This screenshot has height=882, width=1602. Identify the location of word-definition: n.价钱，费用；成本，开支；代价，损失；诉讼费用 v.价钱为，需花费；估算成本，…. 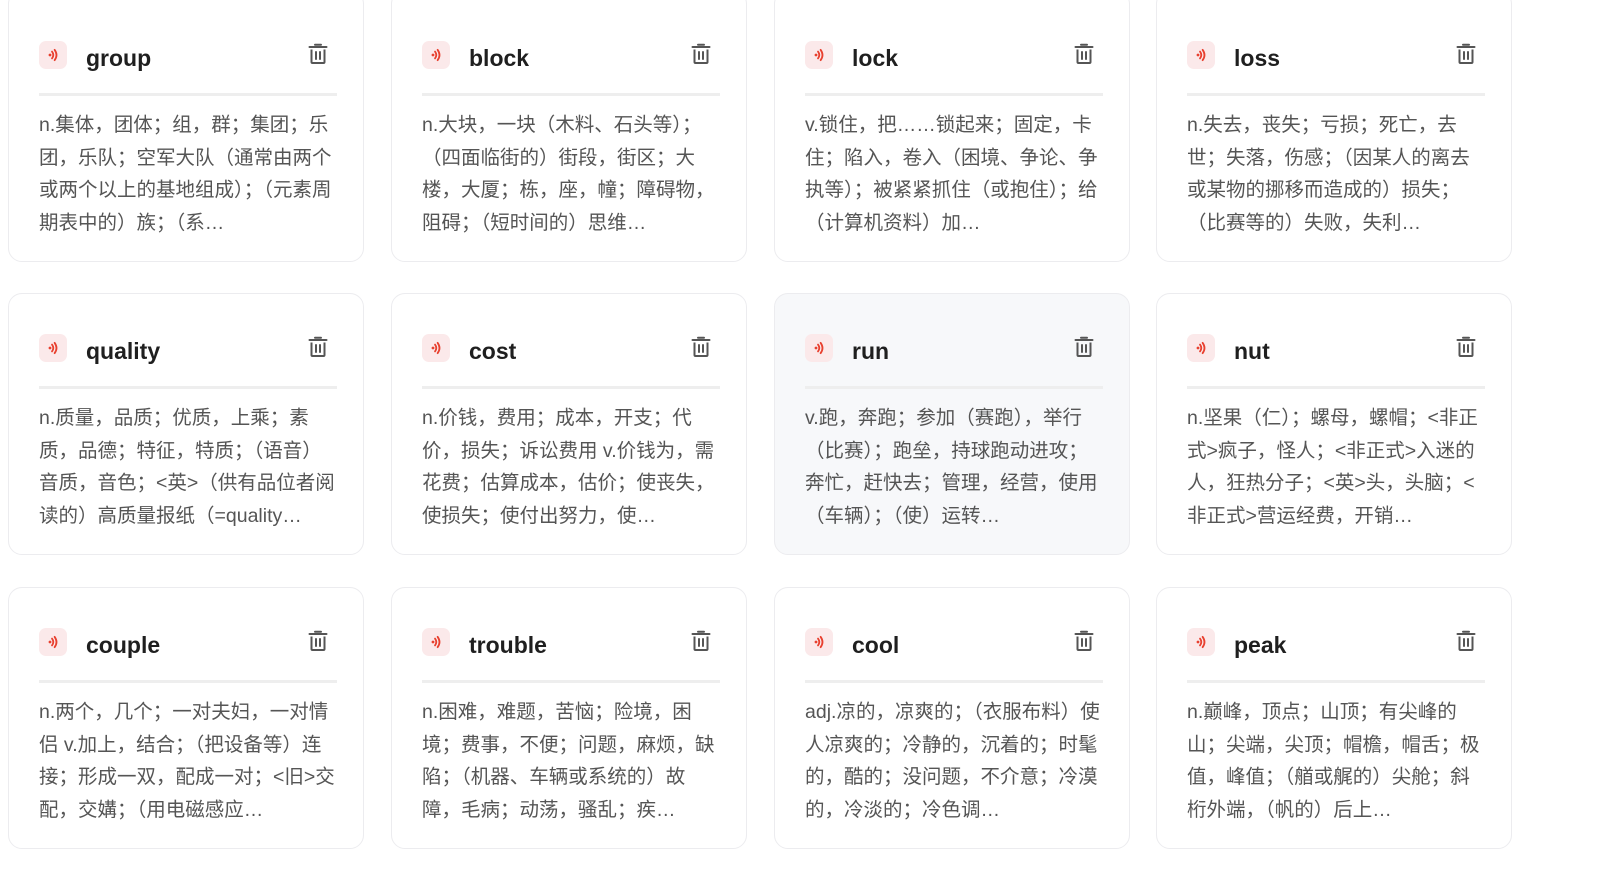
(568, 467).